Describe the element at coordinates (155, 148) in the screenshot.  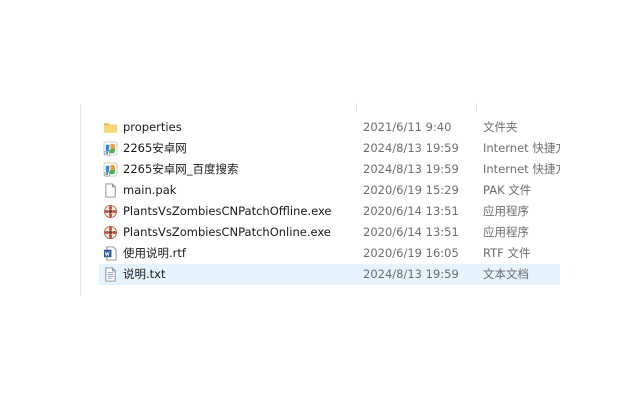
I see `file-name: 2265安卓网` at that location.